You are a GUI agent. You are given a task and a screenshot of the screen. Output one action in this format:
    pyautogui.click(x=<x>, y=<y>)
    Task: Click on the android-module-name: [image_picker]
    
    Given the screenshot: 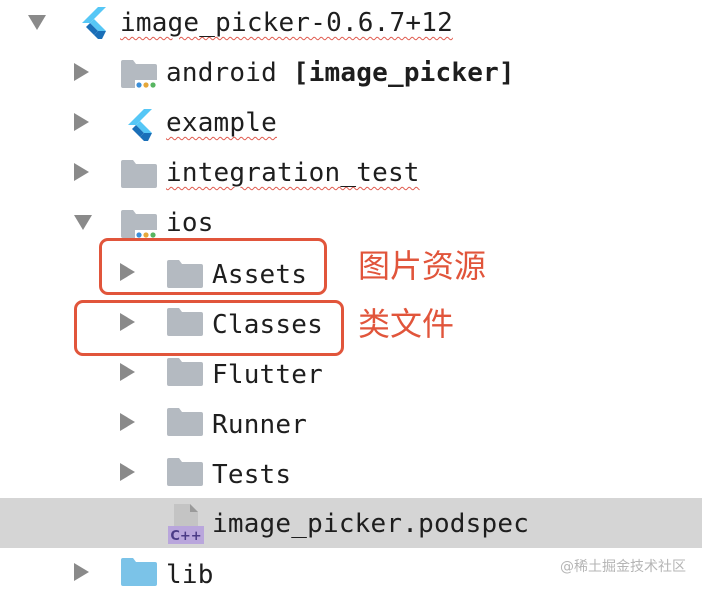 What is the action you would take?
    pyautogui.click(x=403, y=73)
    